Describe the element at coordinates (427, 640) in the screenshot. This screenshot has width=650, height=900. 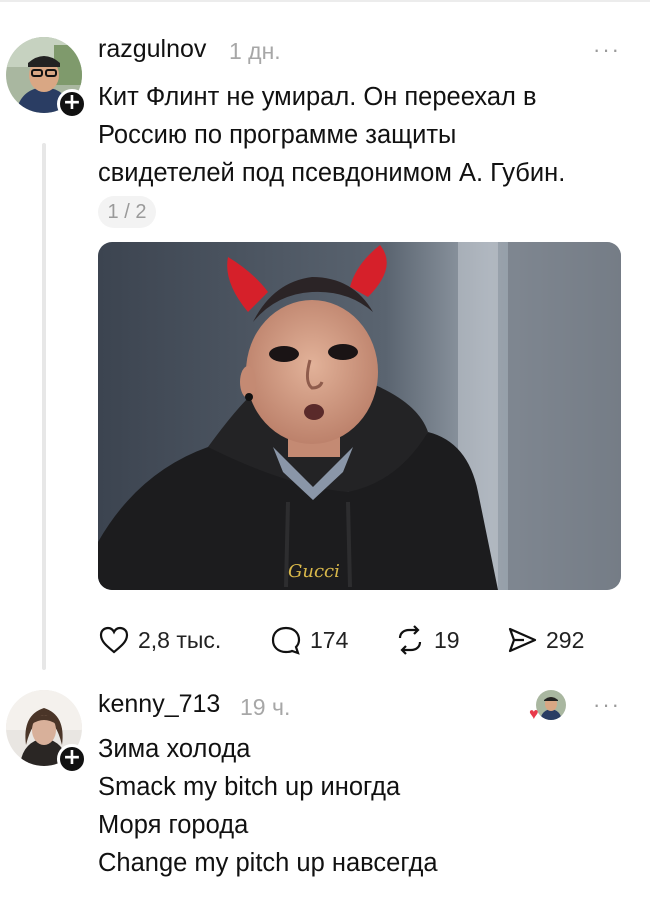
I see `repost-button: 19` at that location.